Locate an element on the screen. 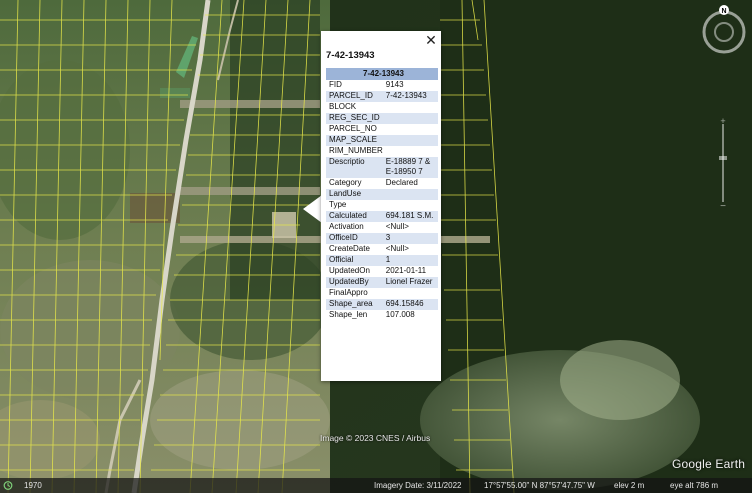  balloon-title: 7-42-13943 is located at coordinates (350, 55).